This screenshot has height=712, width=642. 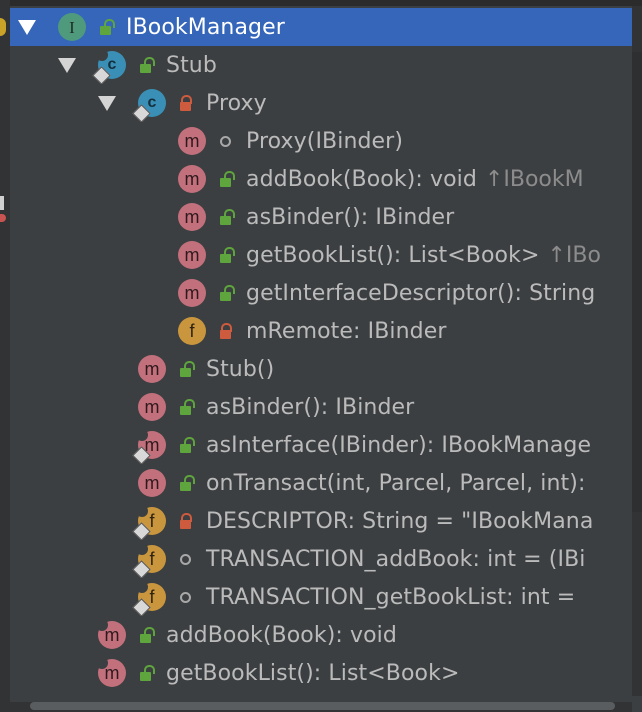 I want to click on horizontal-scrollbar, so click(x=321, y=707).